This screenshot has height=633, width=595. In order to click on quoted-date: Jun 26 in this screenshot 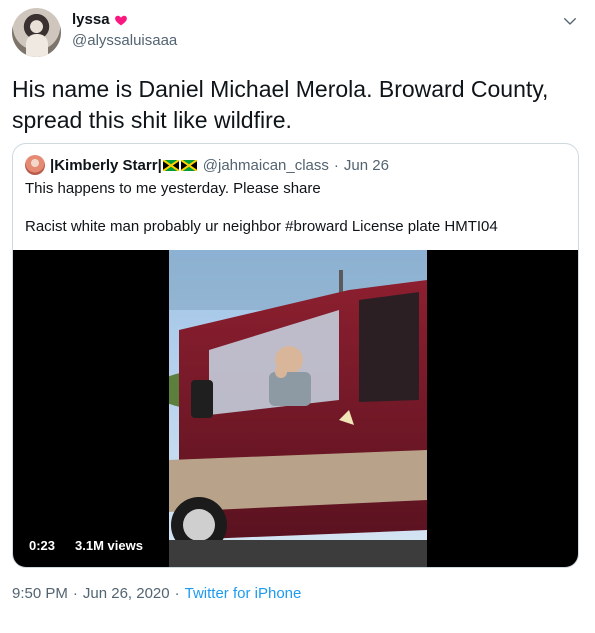, I will do `click(366, 165)`.